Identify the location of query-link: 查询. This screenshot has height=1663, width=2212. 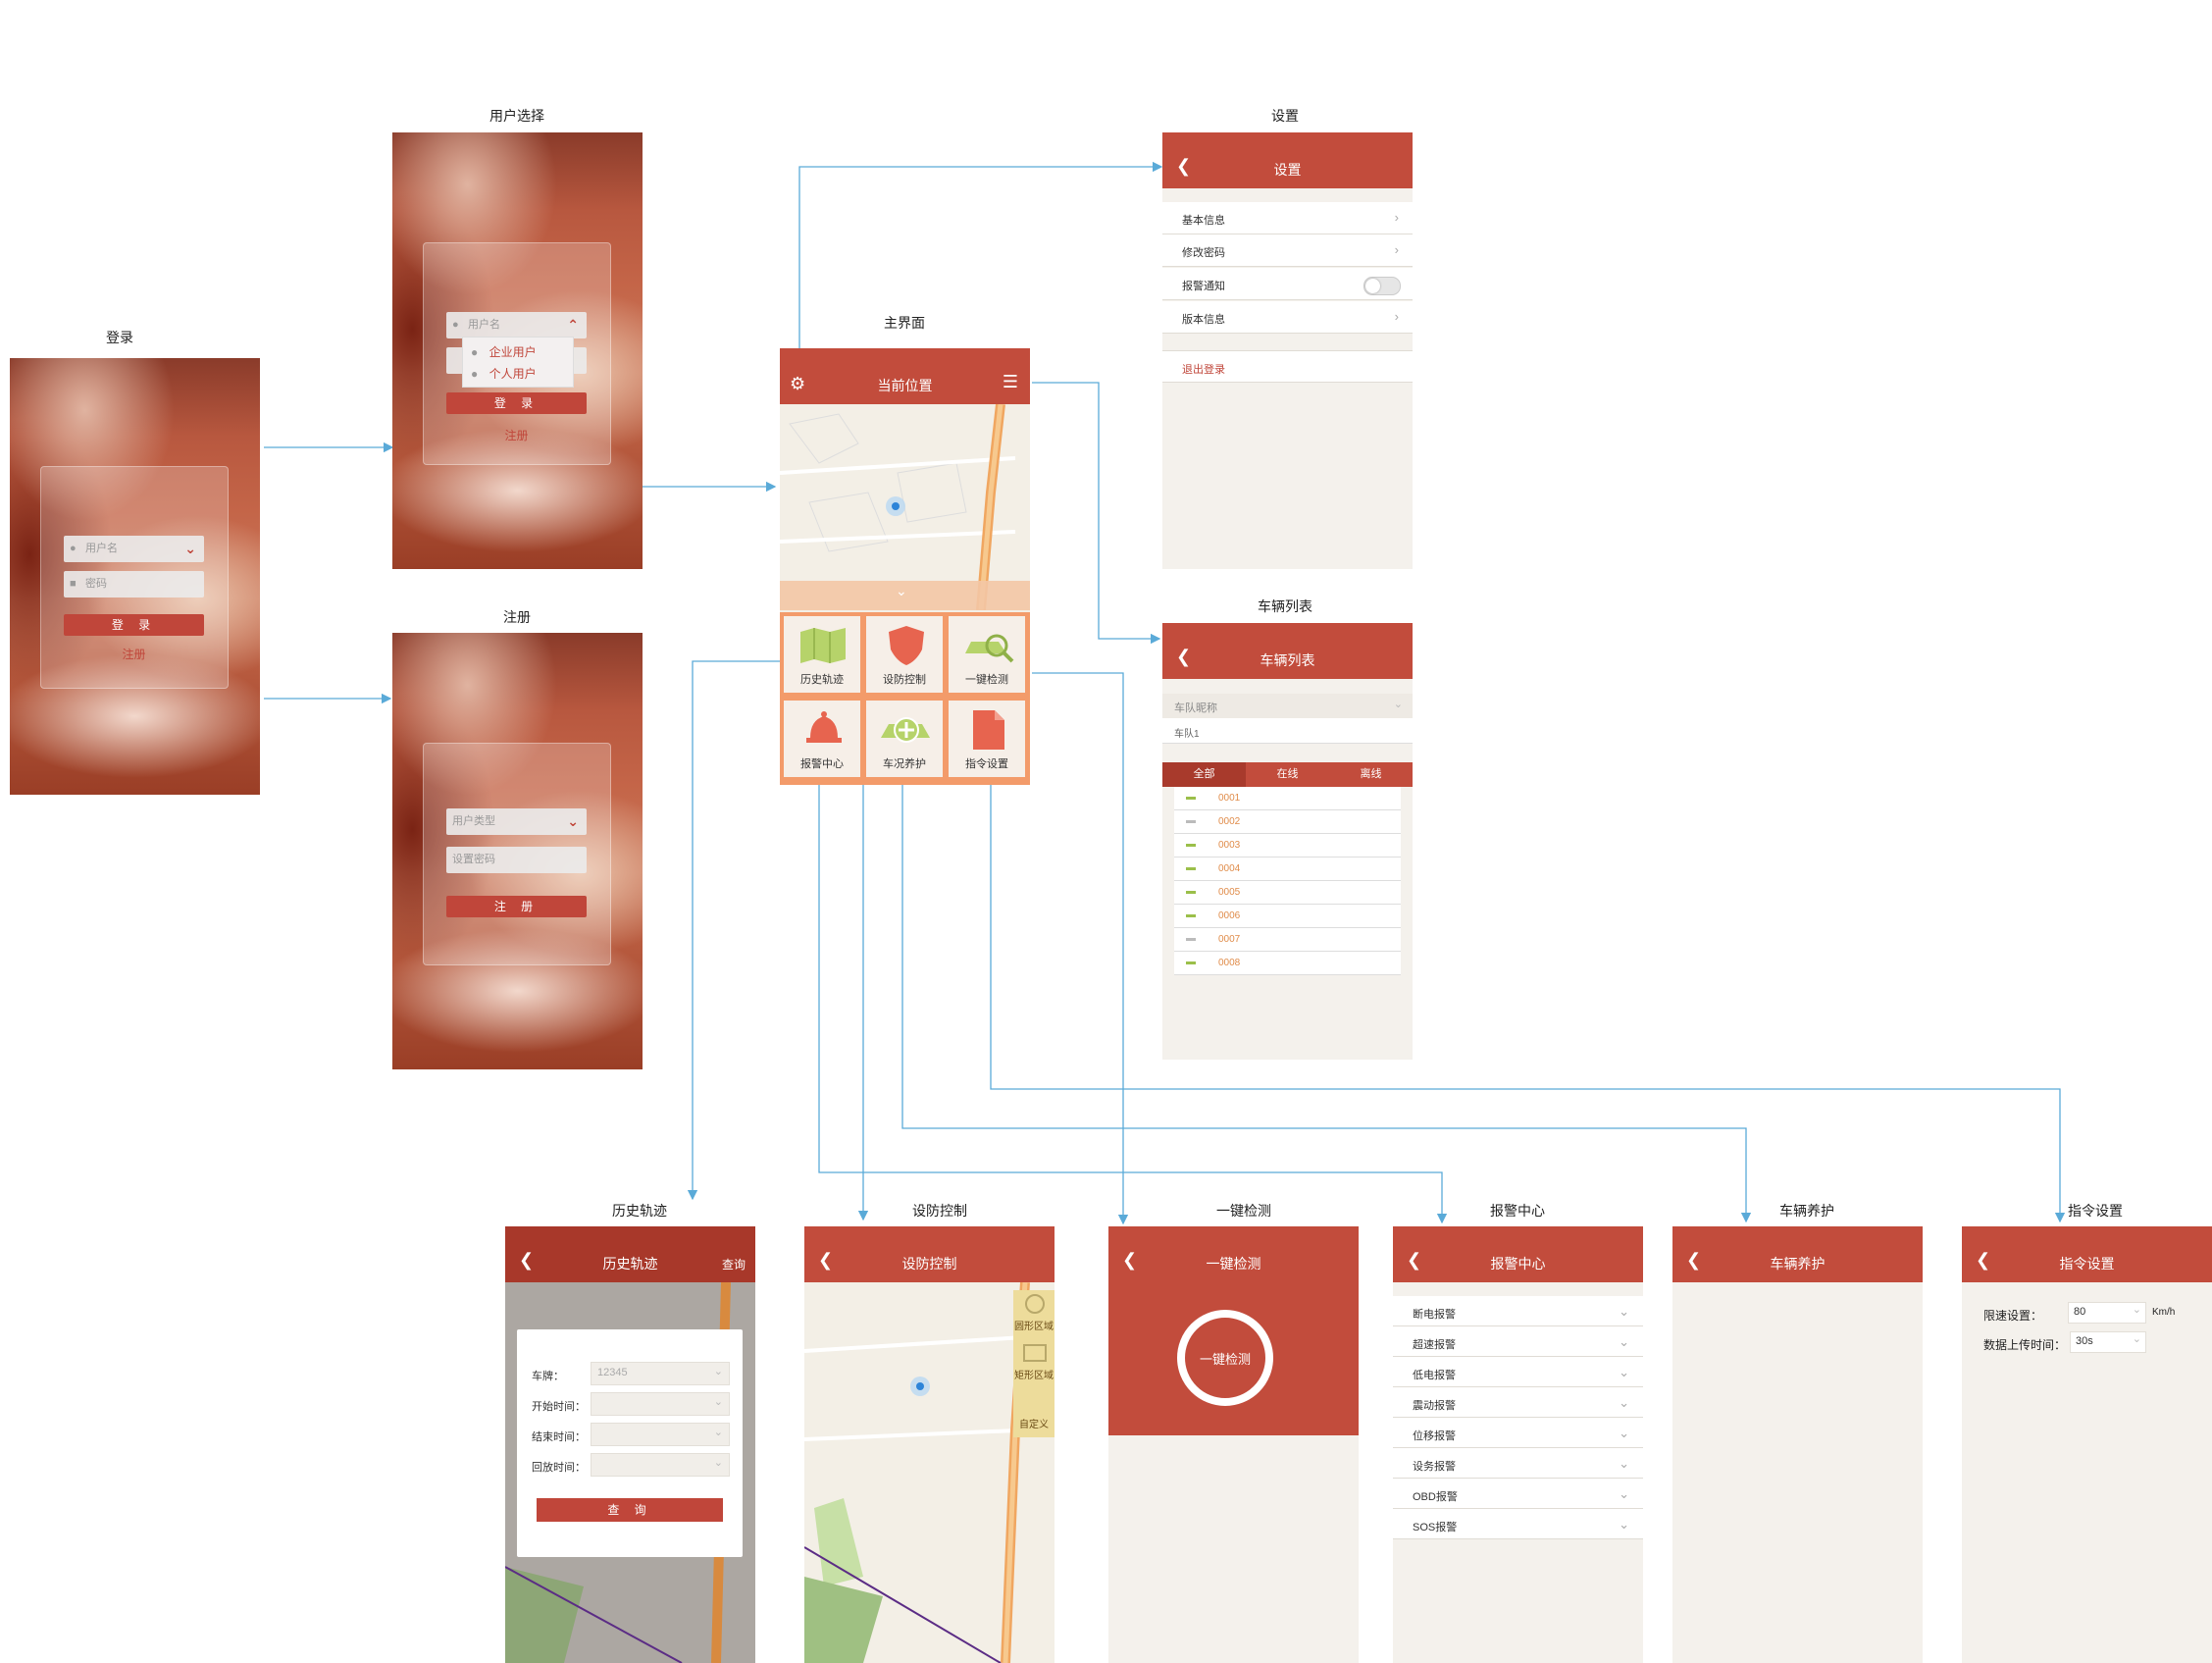
(734, 1264).